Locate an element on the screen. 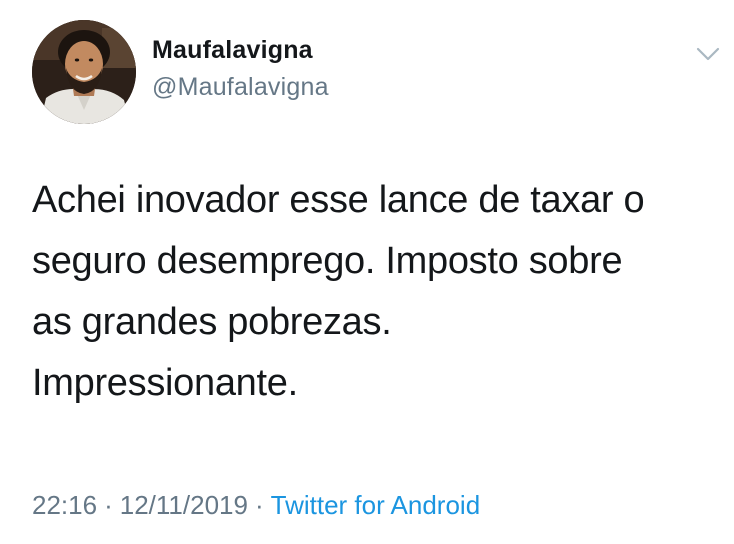 Image resolution: width=734 pixels, height=544 pixels. tweet-meta: 22:16 · 12/11/2019 · Twitter for Android is located at coordinates (256, 505).